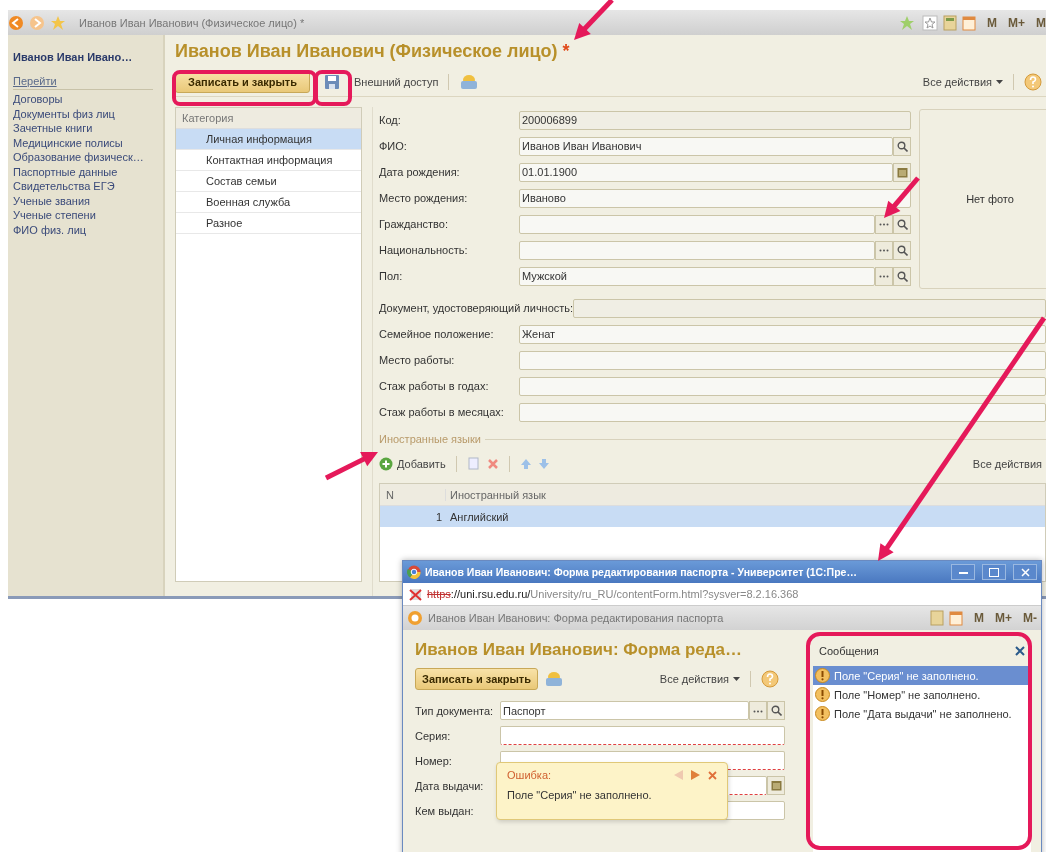 Image resolution: width=1046 pixels, height=852 pixels. Describe the element at coordinates (268, 160) in the screenshot. I see `category-item: Контактная информация` at that location.